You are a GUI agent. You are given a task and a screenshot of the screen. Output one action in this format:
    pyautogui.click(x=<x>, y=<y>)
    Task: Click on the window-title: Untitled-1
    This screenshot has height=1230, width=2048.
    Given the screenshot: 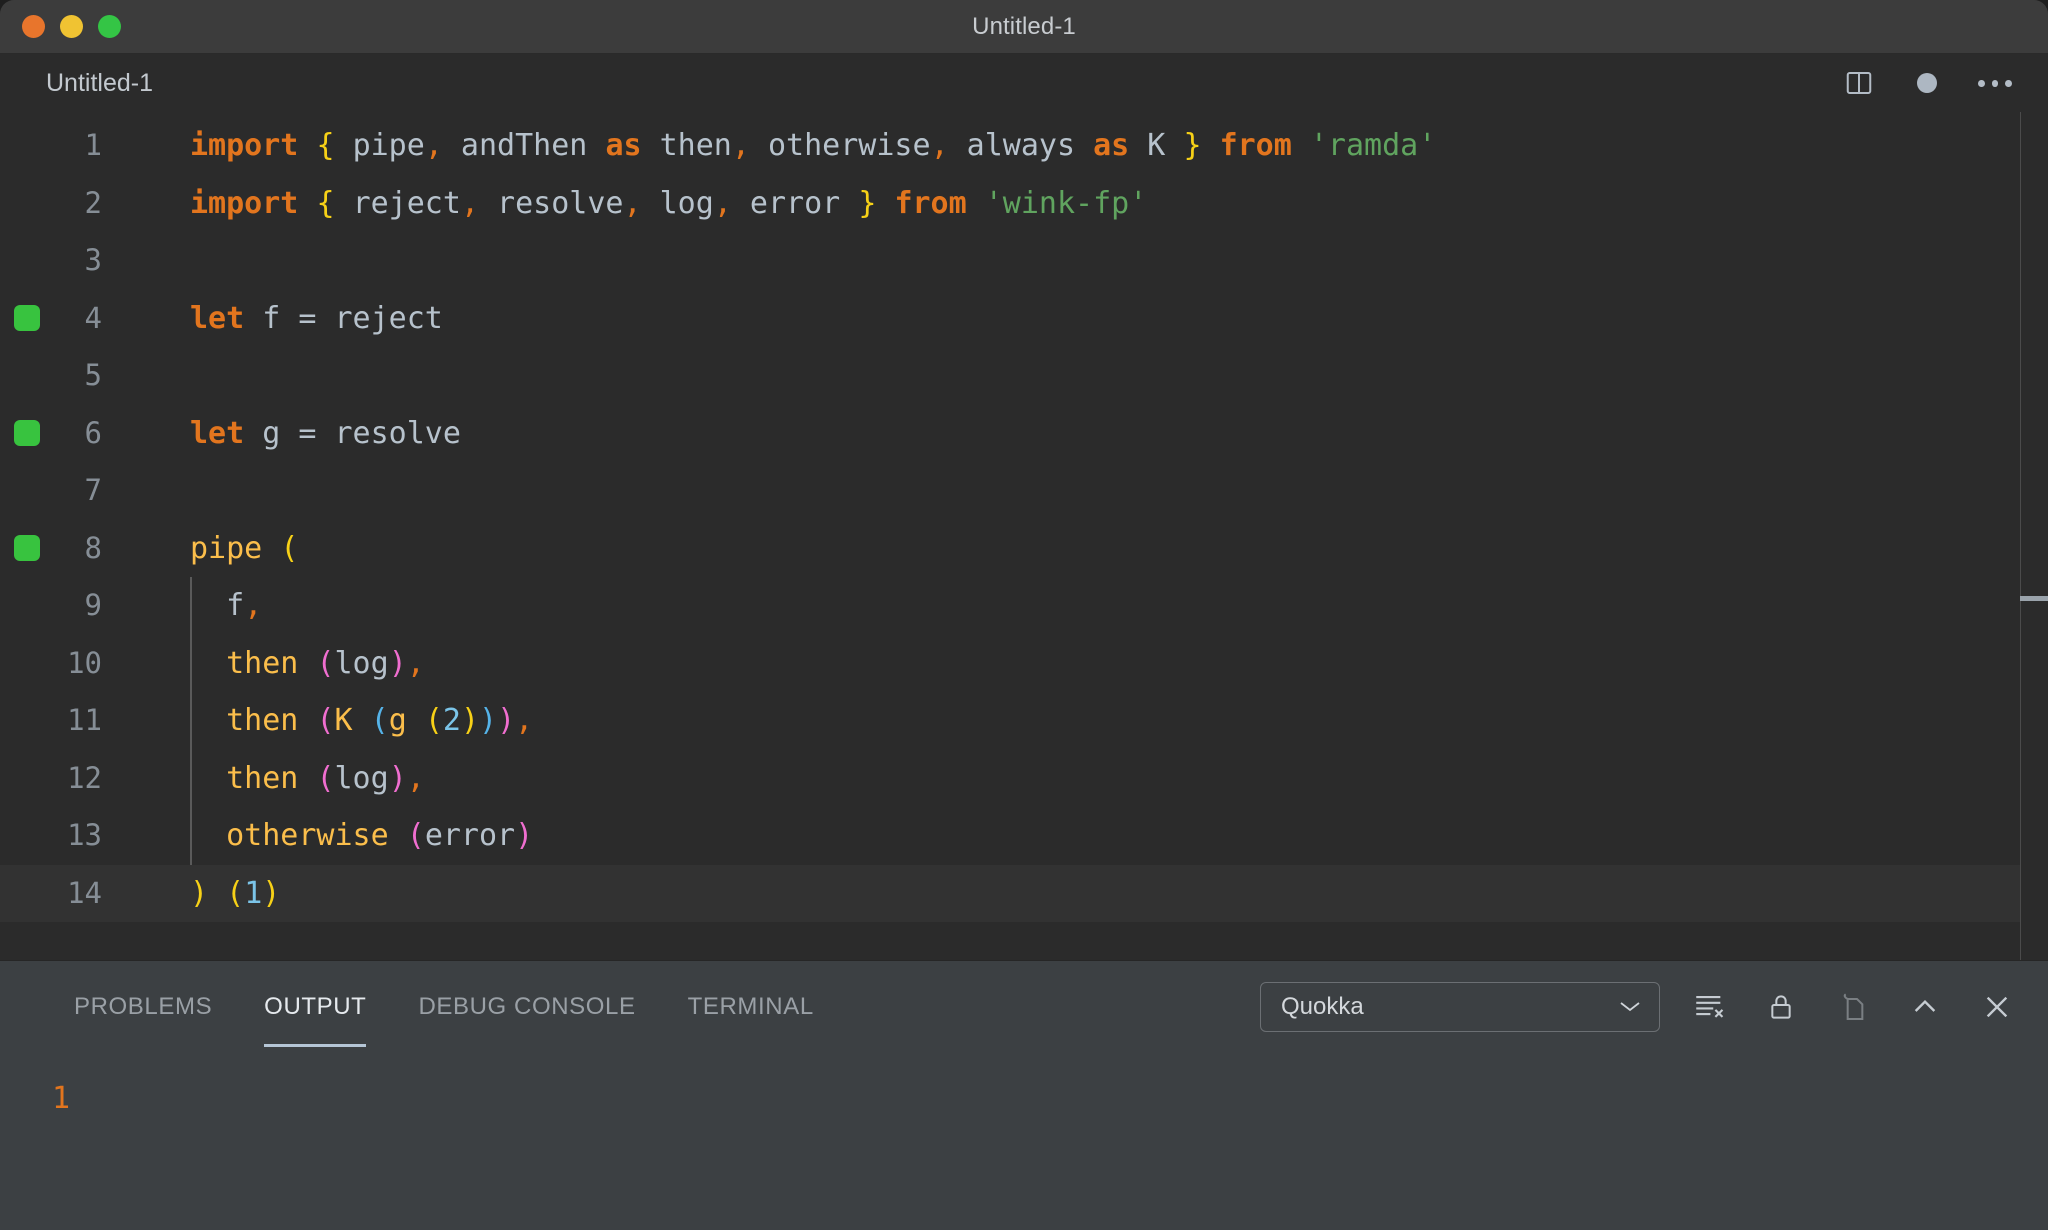 What is the action you would take?
    pyautogui.click(x=1024, y=26)
    